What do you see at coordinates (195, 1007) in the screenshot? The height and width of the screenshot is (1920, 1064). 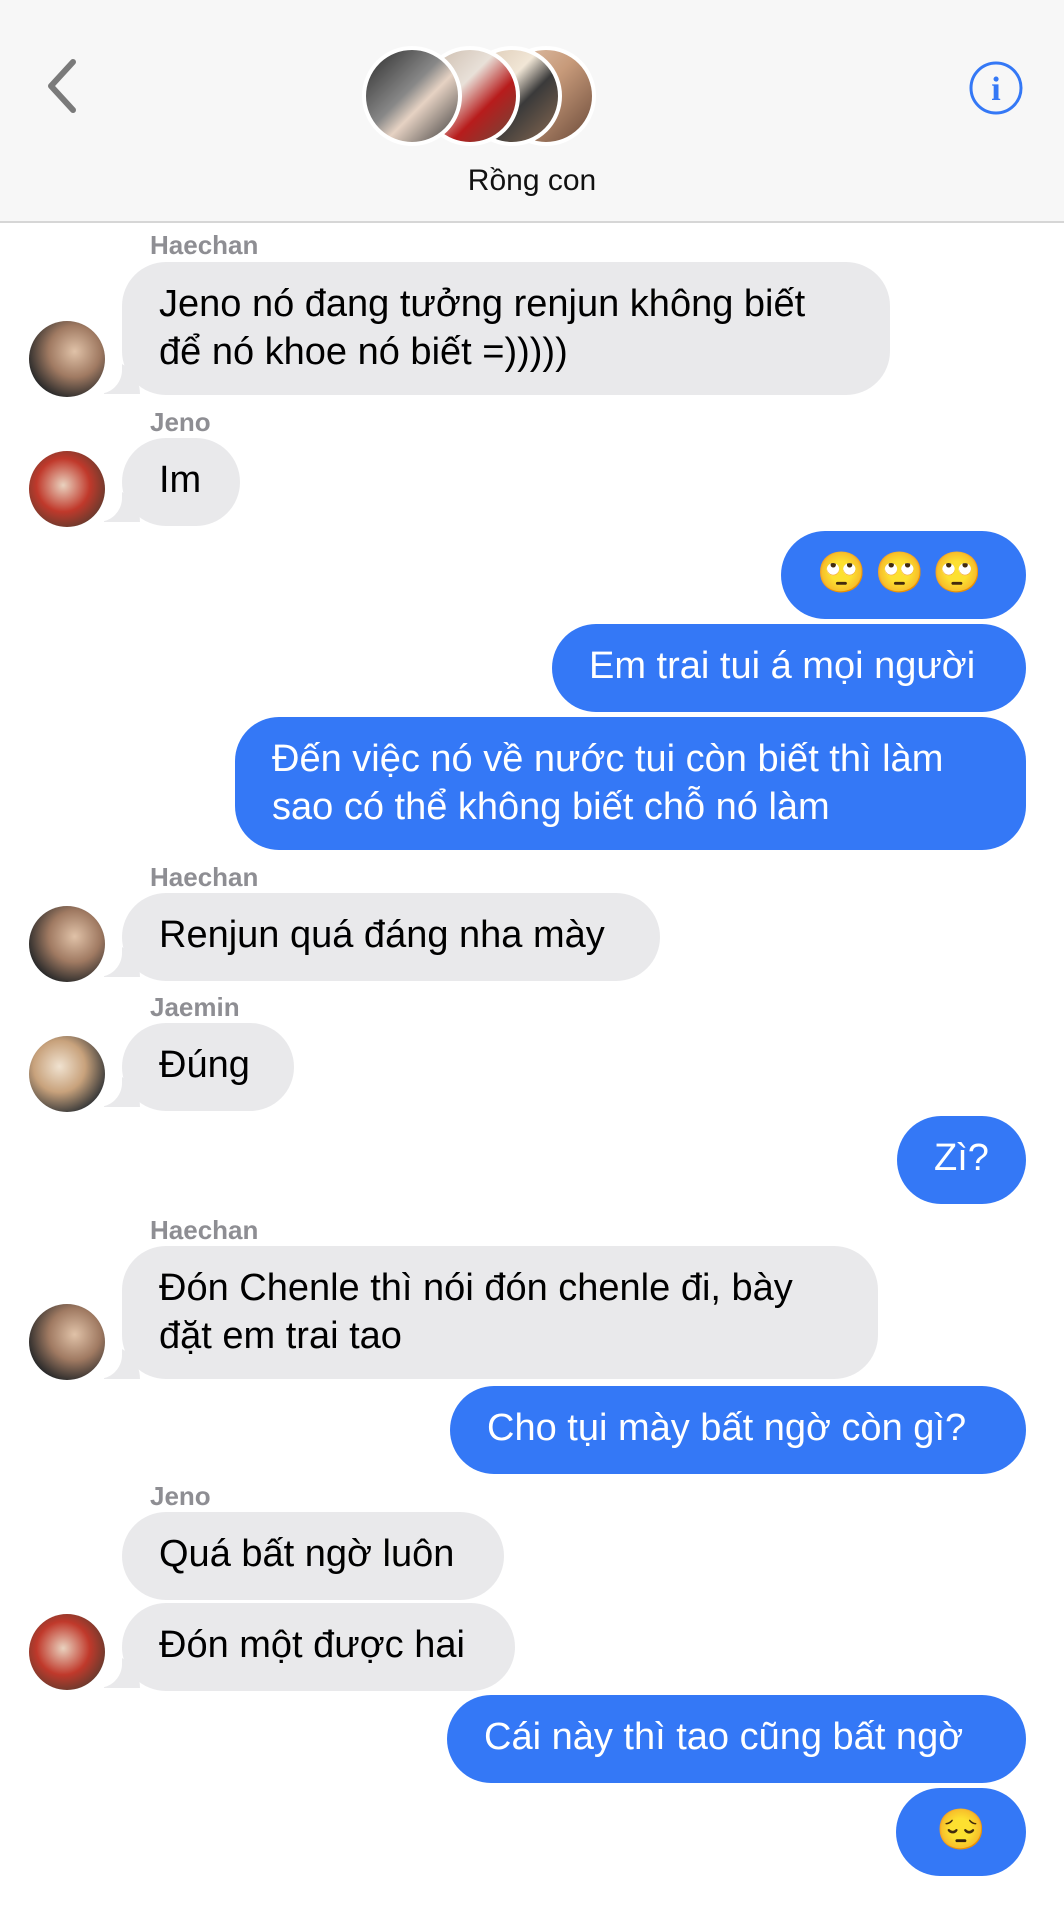 I see `sender-name: Jaemin` at bounding box center [195, 1007].